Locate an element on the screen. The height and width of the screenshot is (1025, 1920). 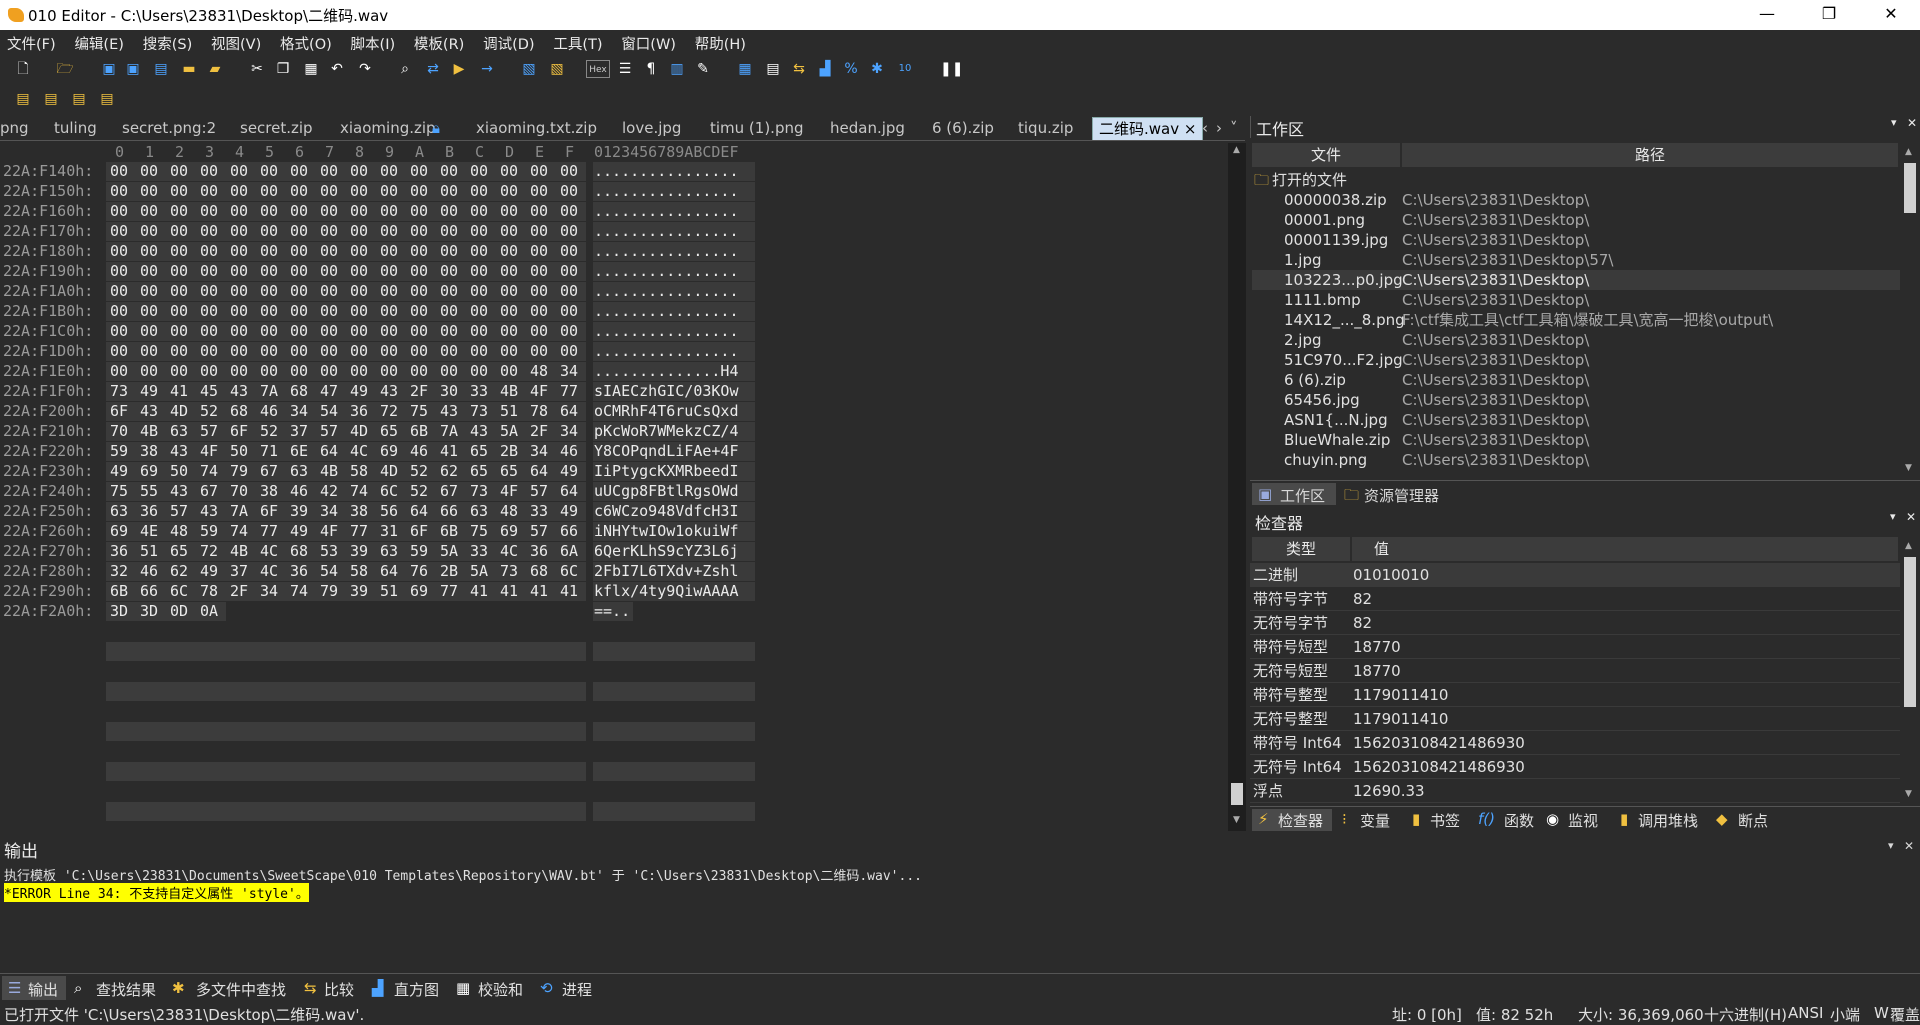
hex-byte: 39 is located at coordinates (359, 551).